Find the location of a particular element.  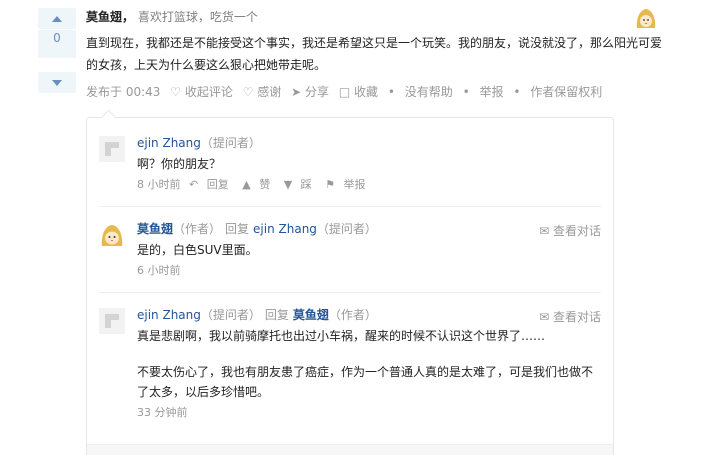

collapse-comments-label: 收起评论 is located at coordinates (208, 92).